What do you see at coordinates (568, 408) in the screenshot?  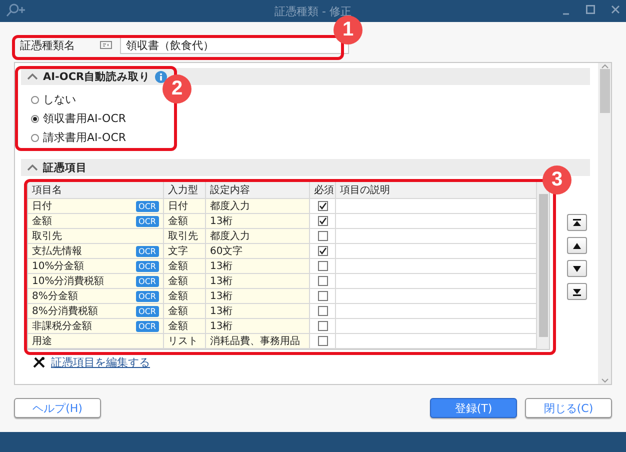 I see `close-button: 閉じる(C)` at bounding box center [568, 408].